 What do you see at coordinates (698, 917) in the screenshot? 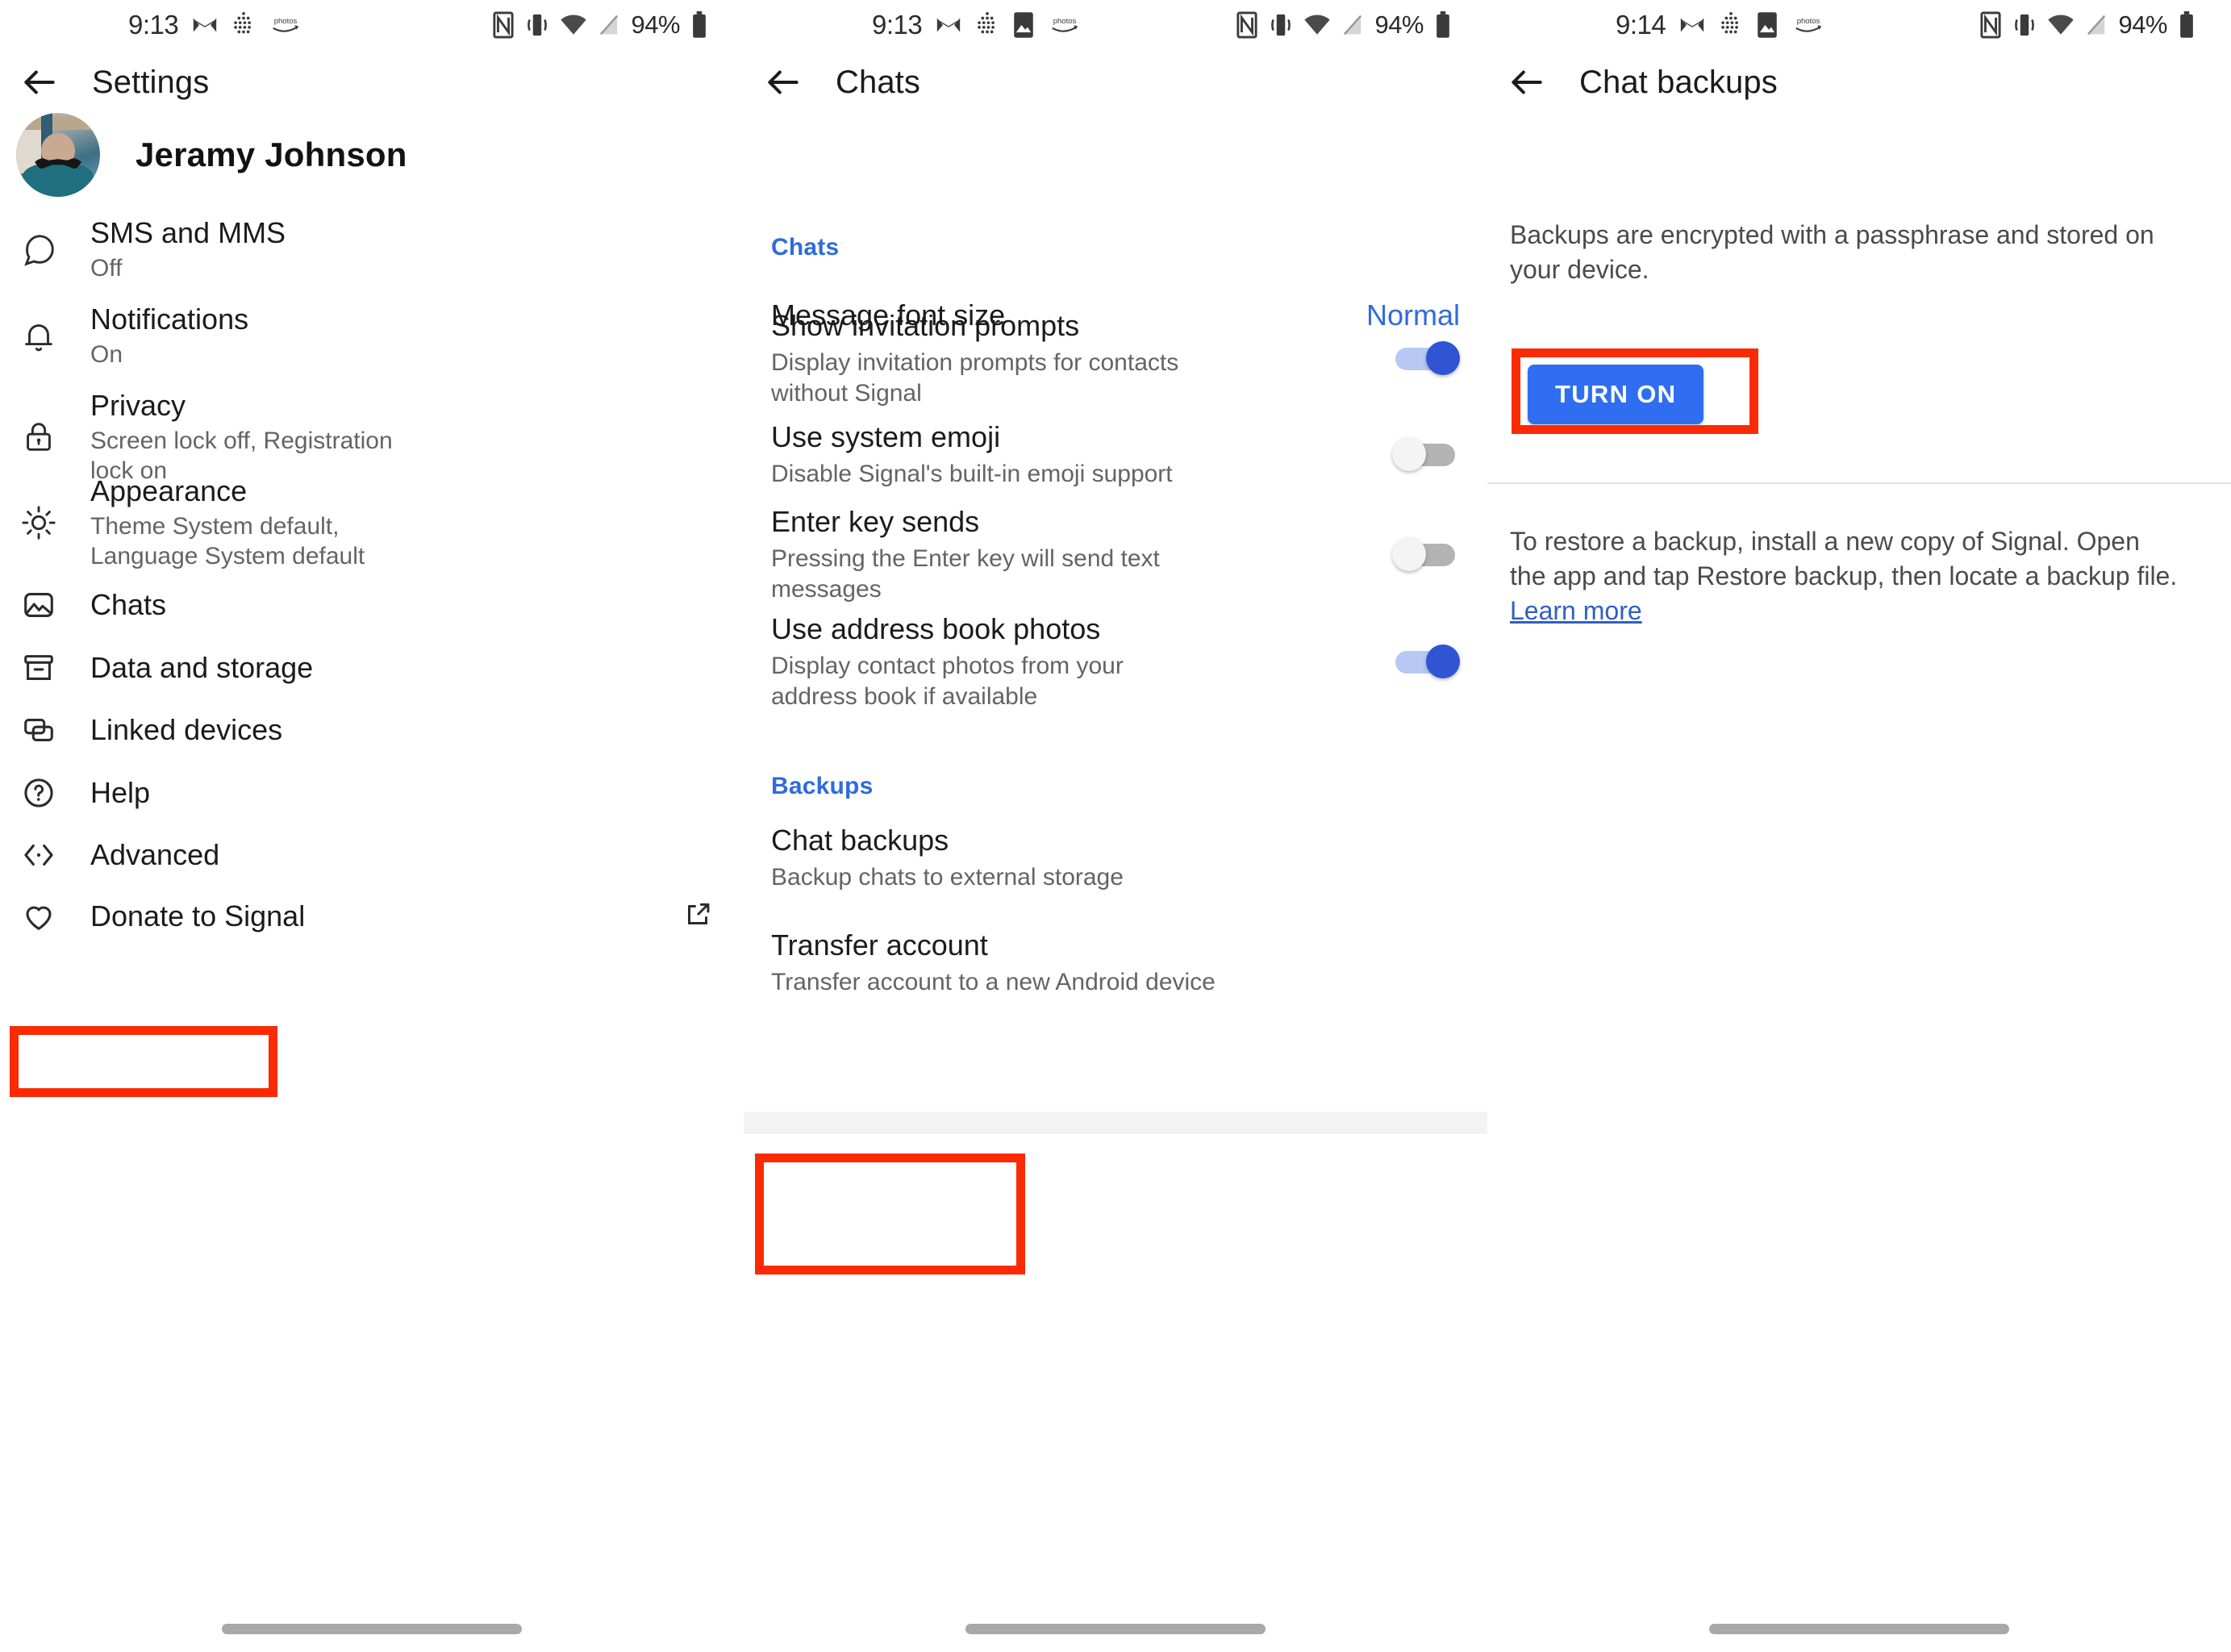
I see `external-link-icon` at bounding box center [698, 917].